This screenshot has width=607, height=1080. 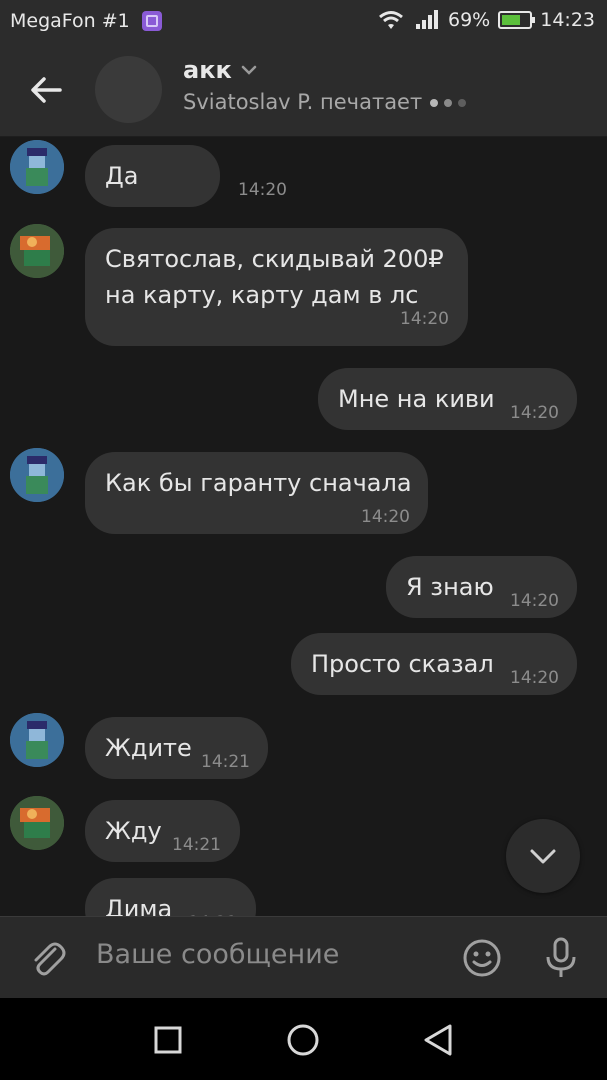 I want to click on status-right: 69% 14:23, so click(x=485, y=20).